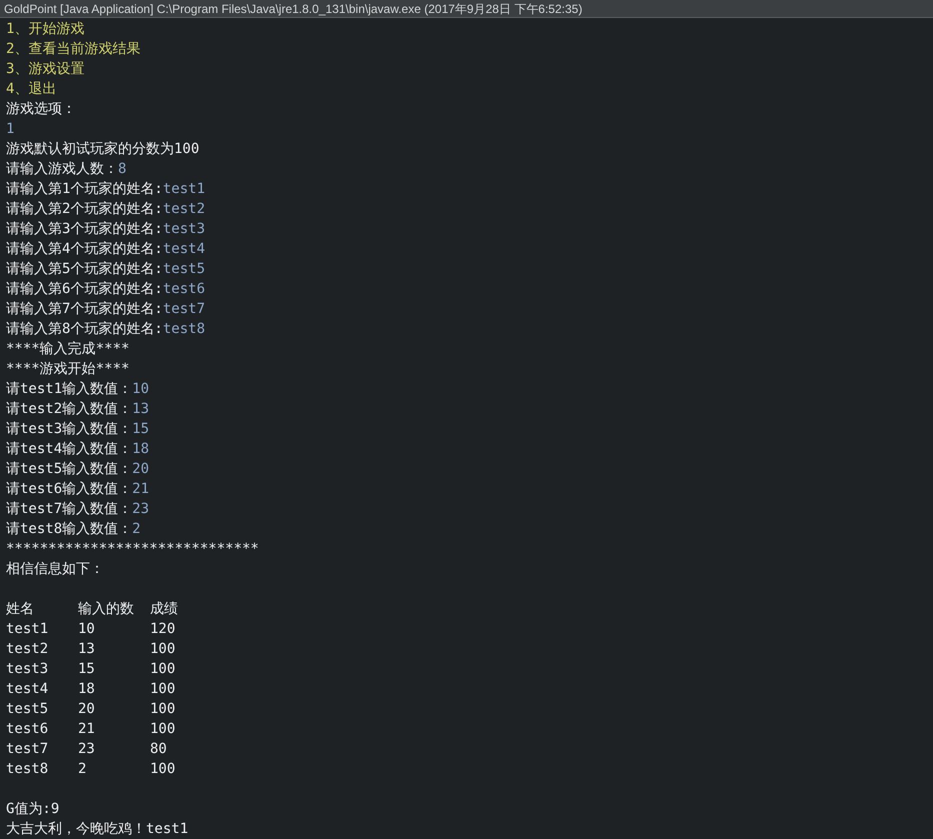  What do you see at coordinates (466, 9) in the screenshot?
I see `window-title: GoldPoint [Java Application] C:\Program Files\Java\jre1.8.0_131\bin\javaw.exe (2017年9月28日 下午6:52:35)` at bounding box center [466, 9].